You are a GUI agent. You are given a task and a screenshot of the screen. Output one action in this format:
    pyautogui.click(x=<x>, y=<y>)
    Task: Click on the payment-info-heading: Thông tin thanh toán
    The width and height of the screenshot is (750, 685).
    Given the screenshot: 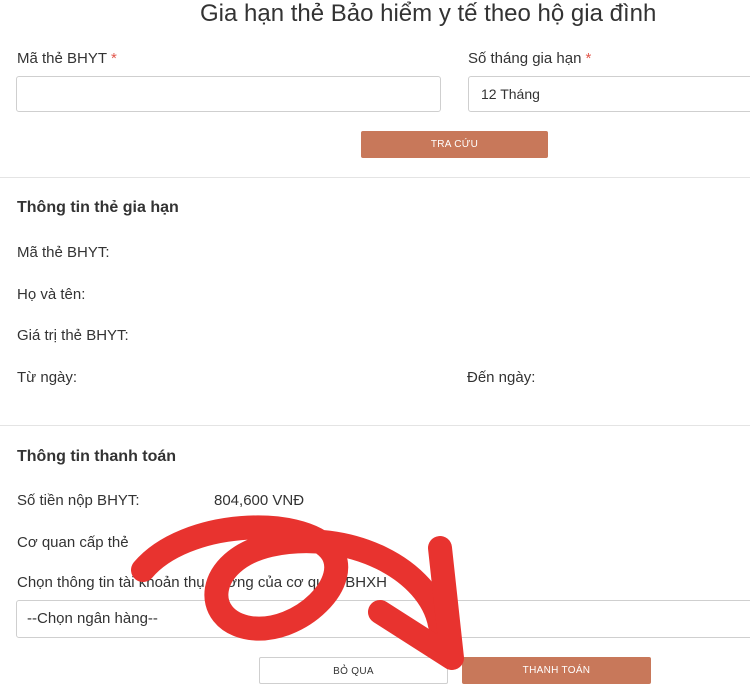 What is the action you would take?
    pyautogui.click(x=97, y=456)
    